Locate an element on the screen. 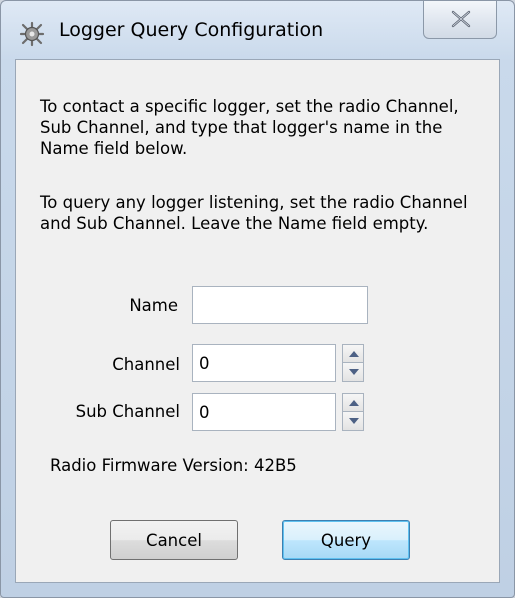 Image resolution: width=515 pixels, height=598 pixels. channel-field is located at coordinates (264, 363).